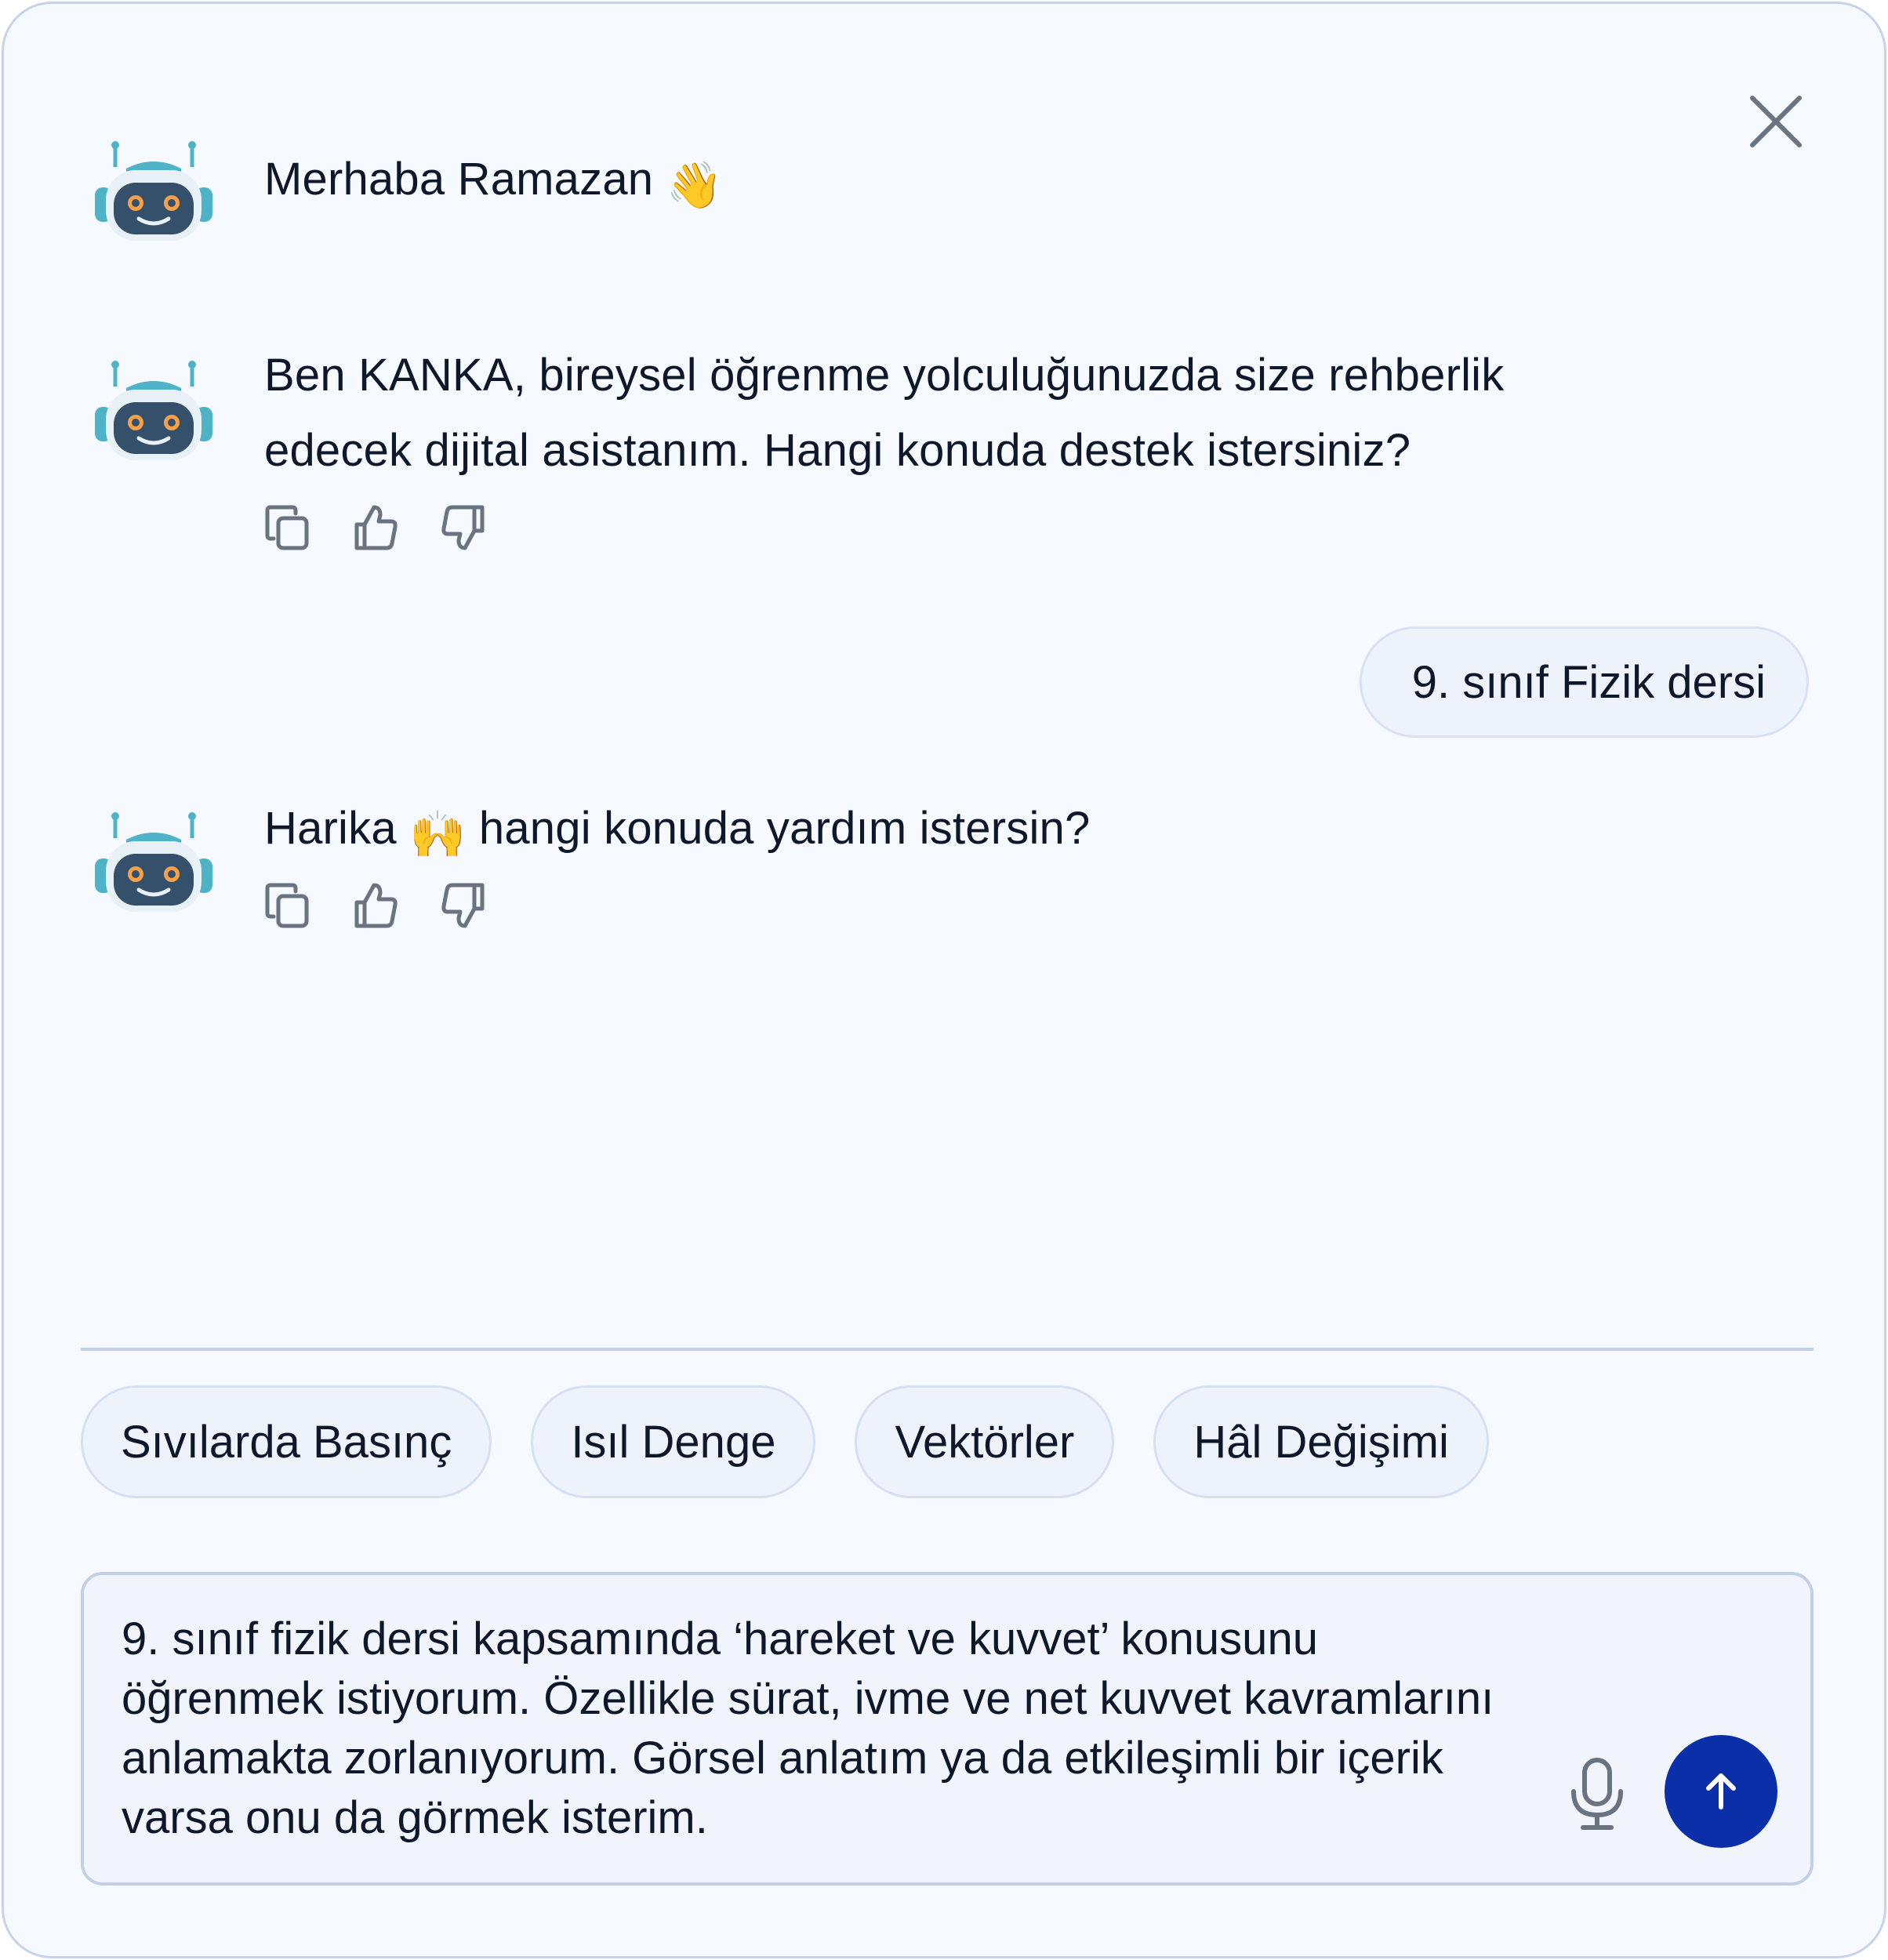  Describe the element at coordinates (1588, 682) in the screenshot. I see `user-message-text: 9. sınıf Fizik dersi` at that location.